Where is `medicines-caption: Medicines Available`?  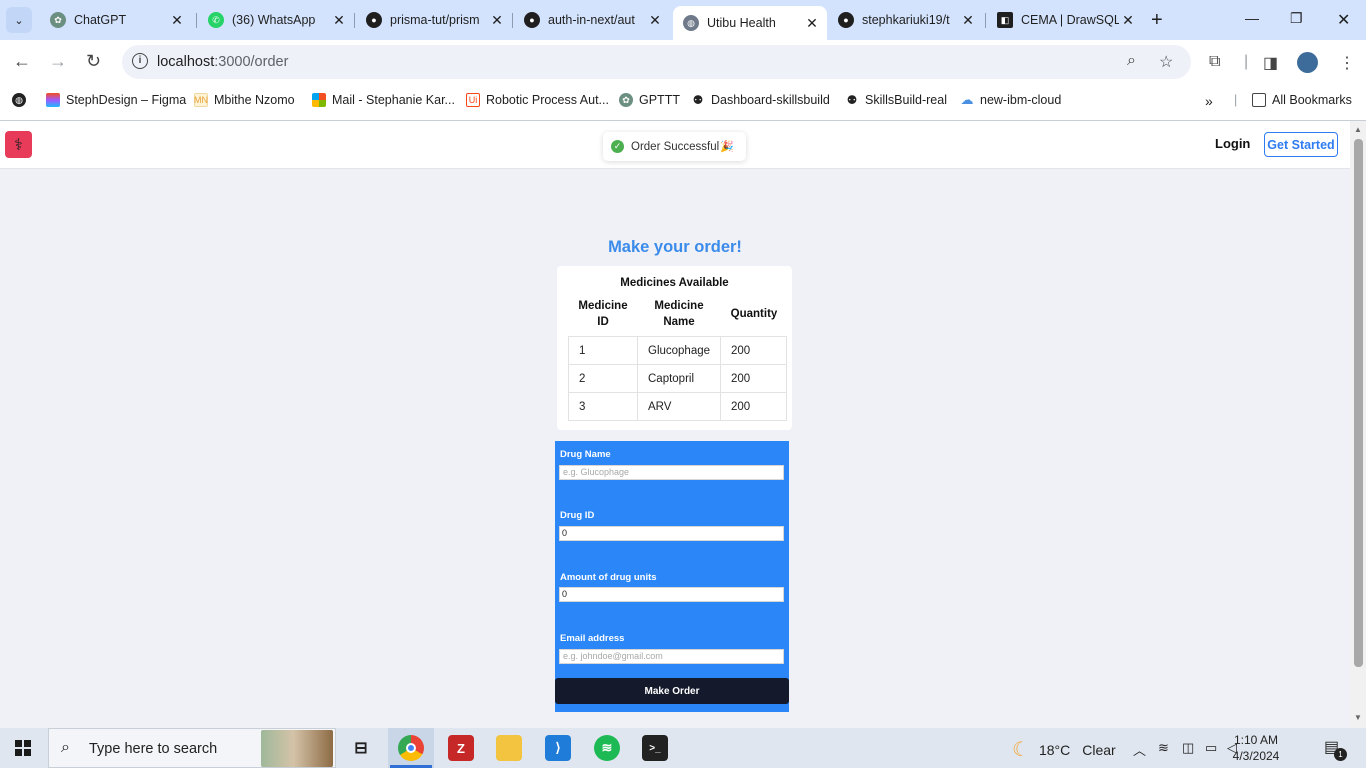 medicines-caption: Medicines Available is located at coordinates (674, 283).